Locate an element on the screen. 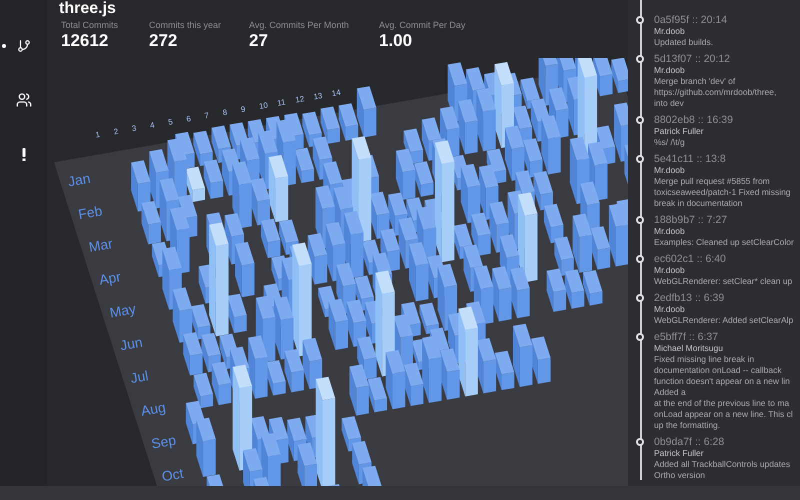  commit-message-line: Examples: Cleaned up setClearColor is located at coordinates (724, 242).